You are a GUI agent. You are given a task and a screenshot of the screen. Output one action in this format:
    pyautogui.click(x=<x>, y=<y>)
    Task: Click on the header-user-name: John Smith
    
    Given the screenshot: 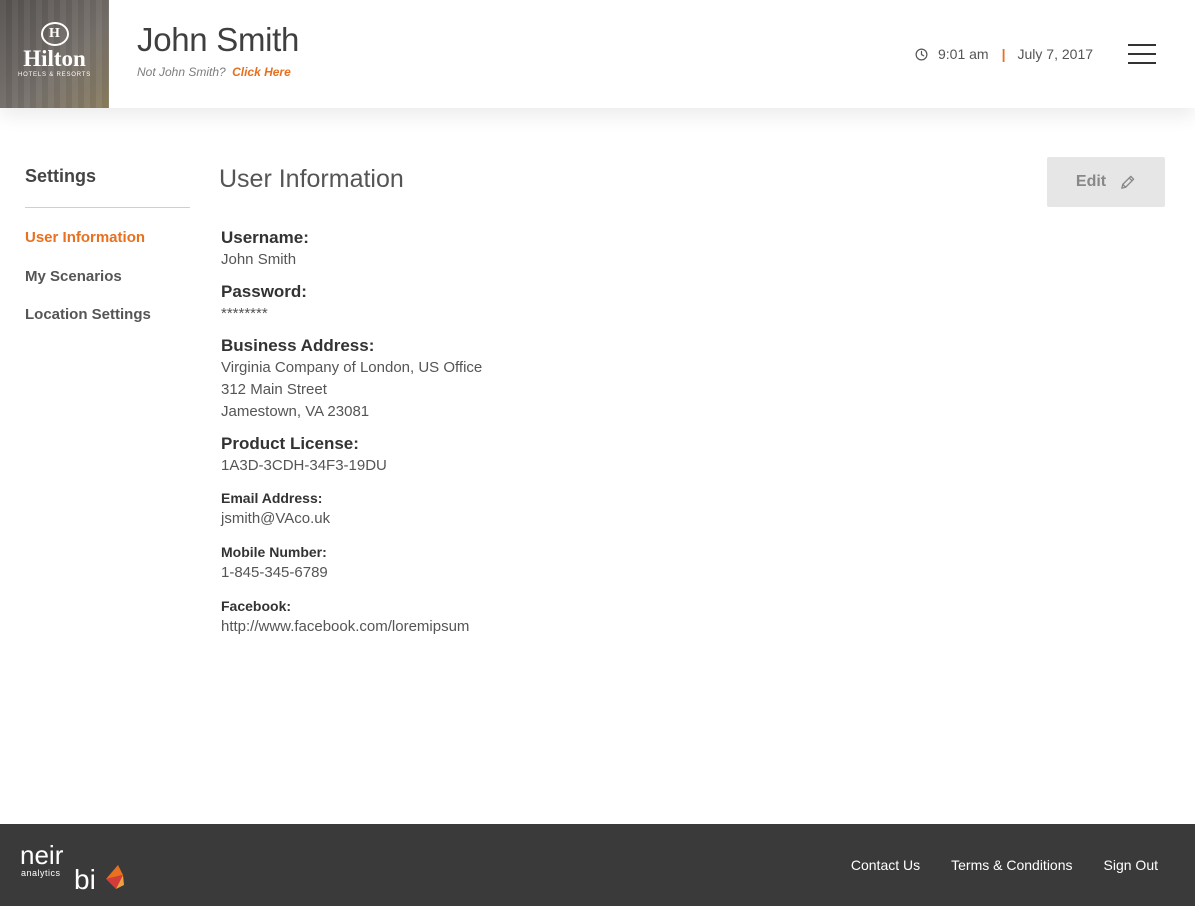 What is the action you would take?
    pyautogui.click(x=218, y=39)
    